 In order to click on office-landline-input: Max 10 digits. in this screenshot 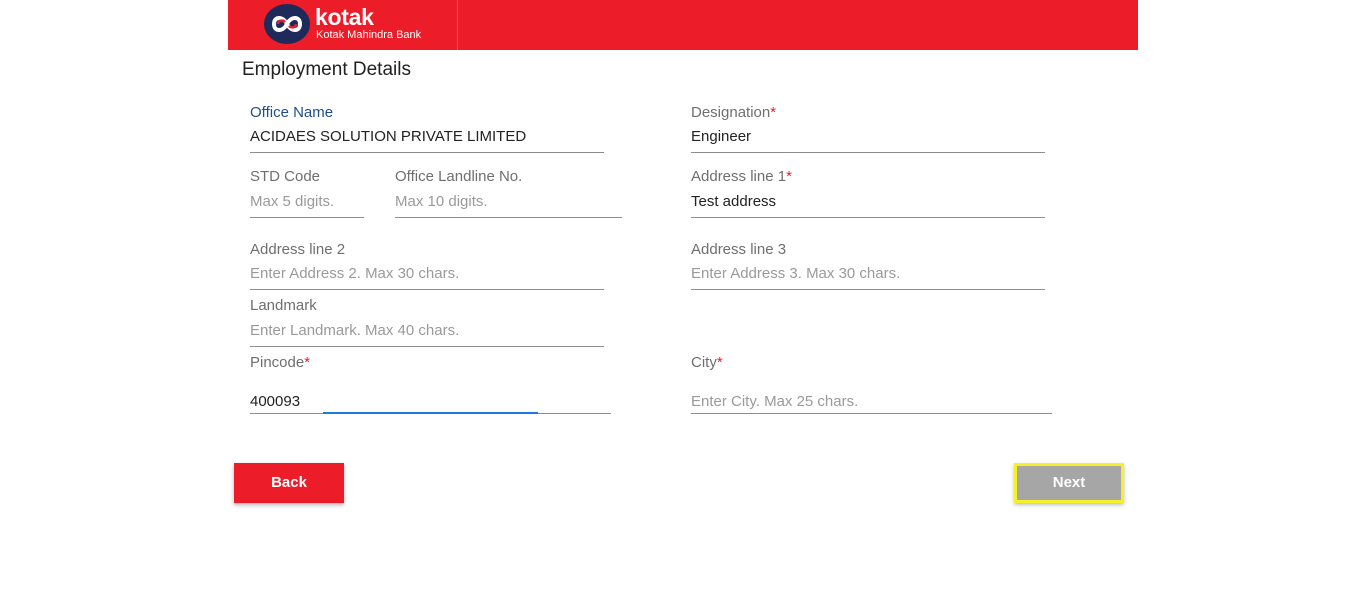, I will do `click(441, 202)`.